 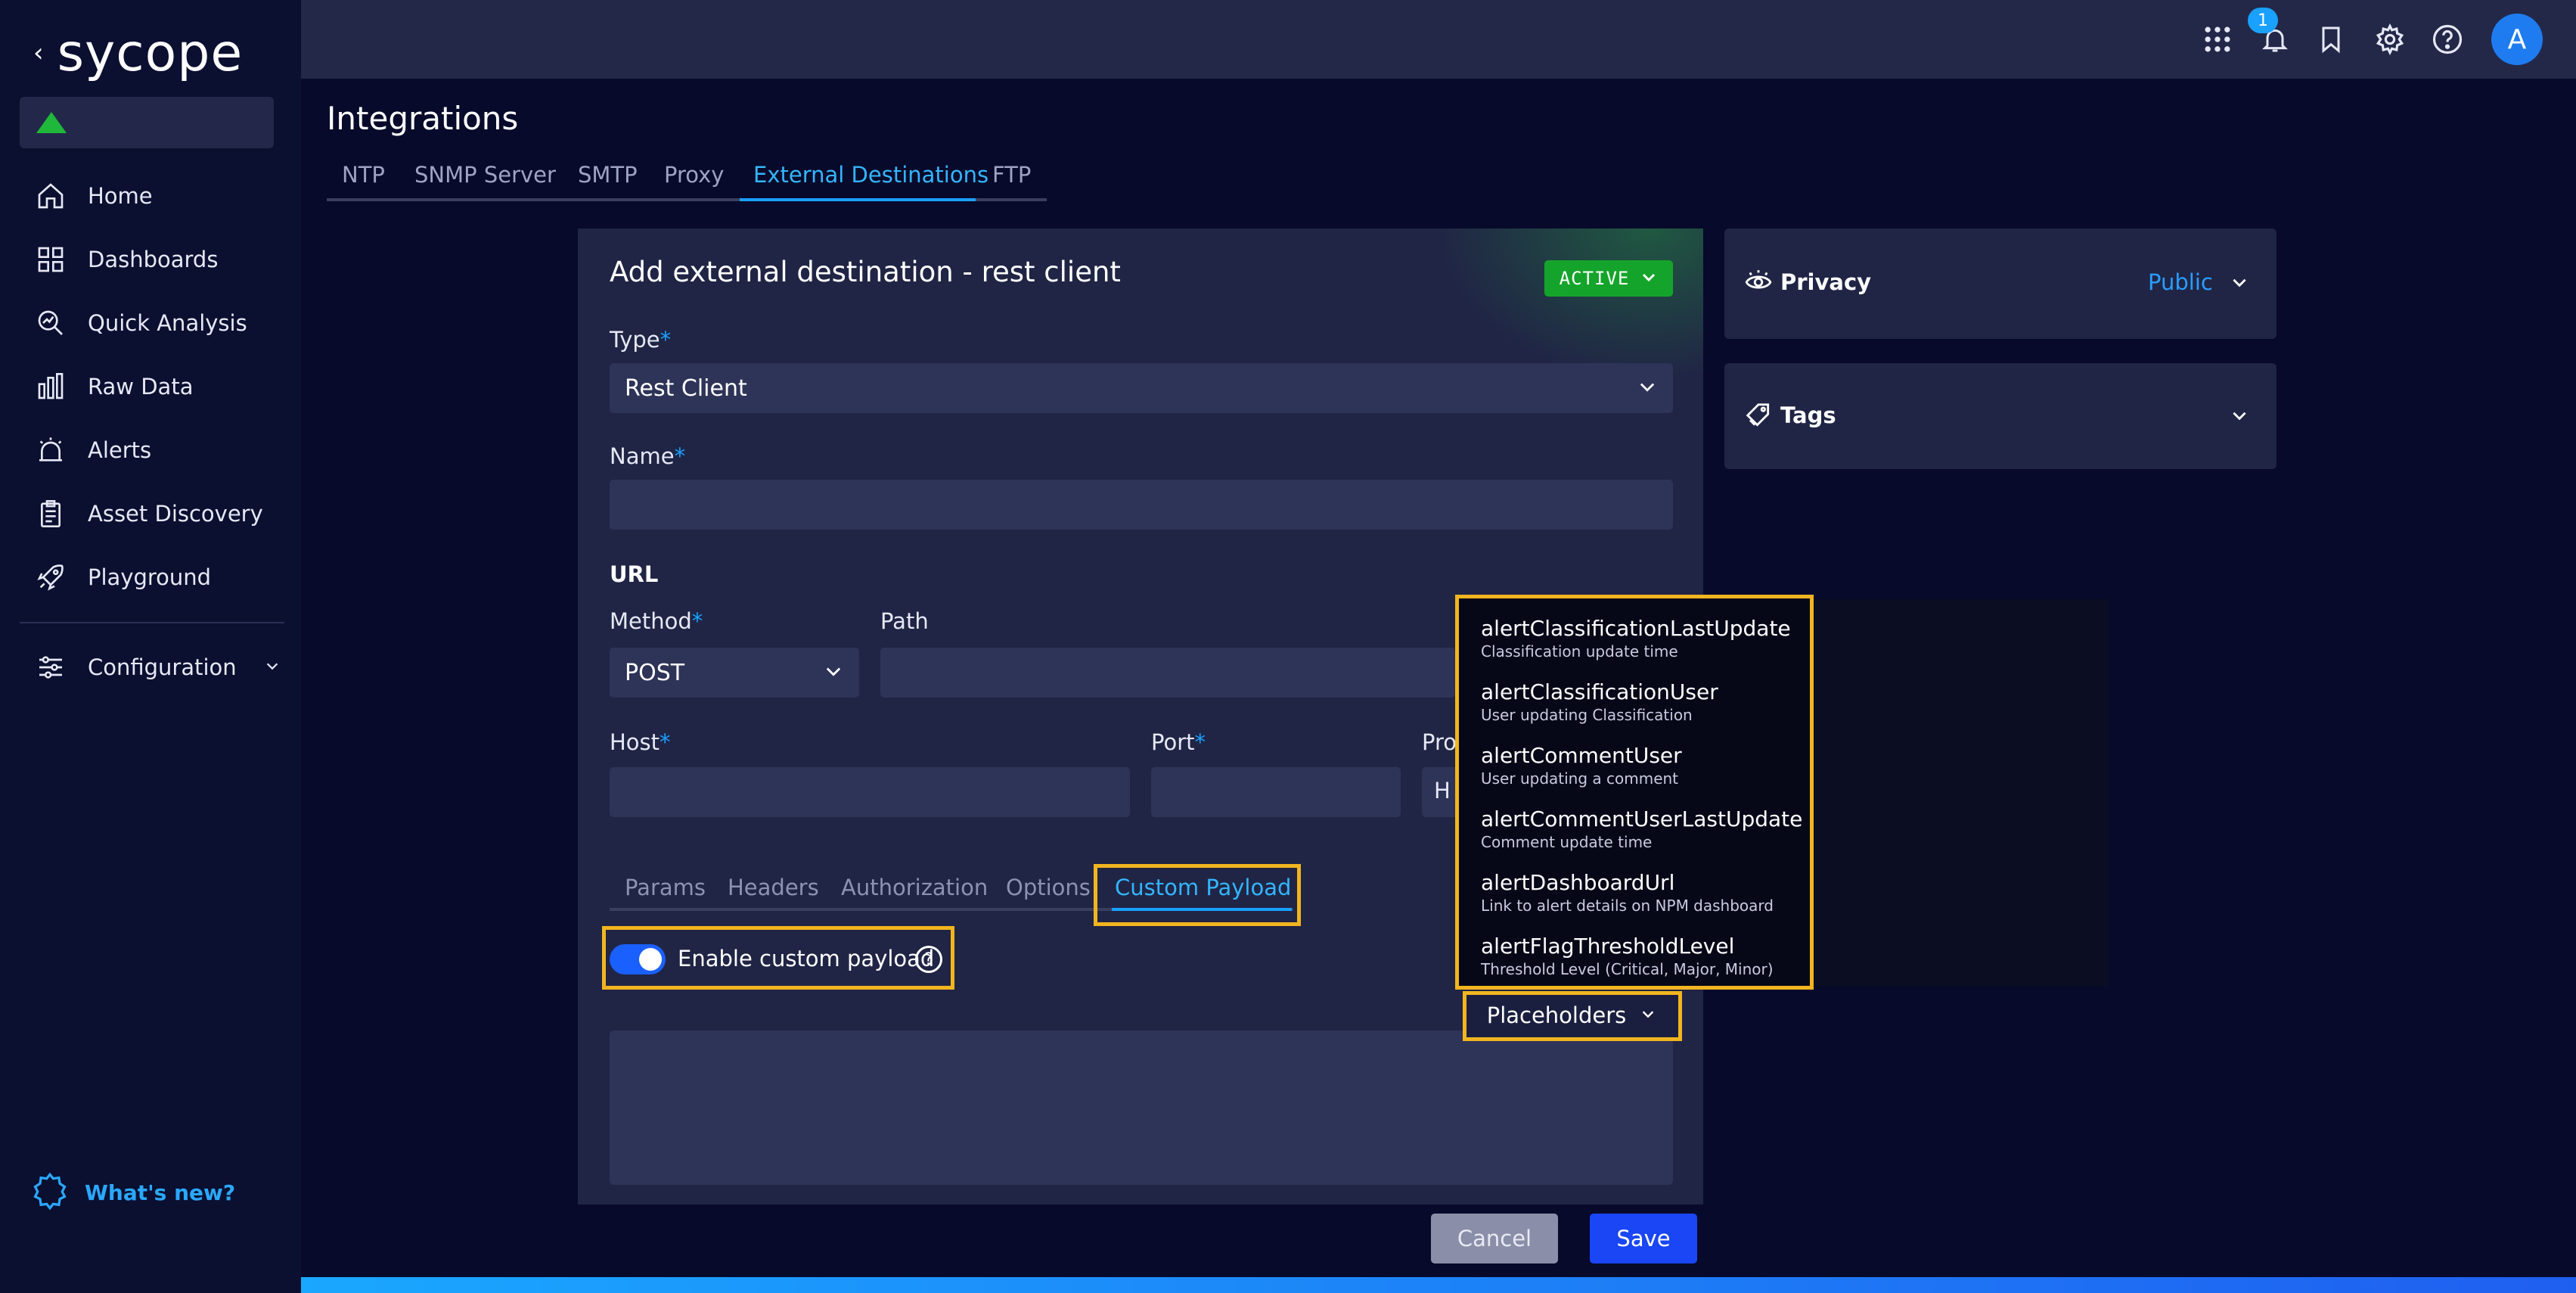 I want to click on notification-count-badge: 1, so click(x=2263, y=20).